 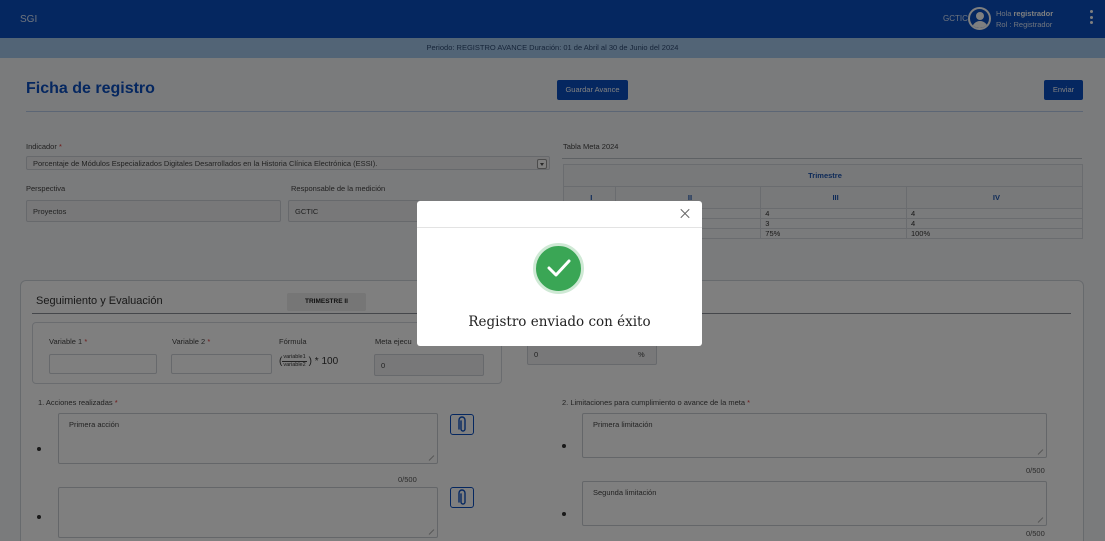 I want to click on success-check-icon, so click(x=558, y=268).